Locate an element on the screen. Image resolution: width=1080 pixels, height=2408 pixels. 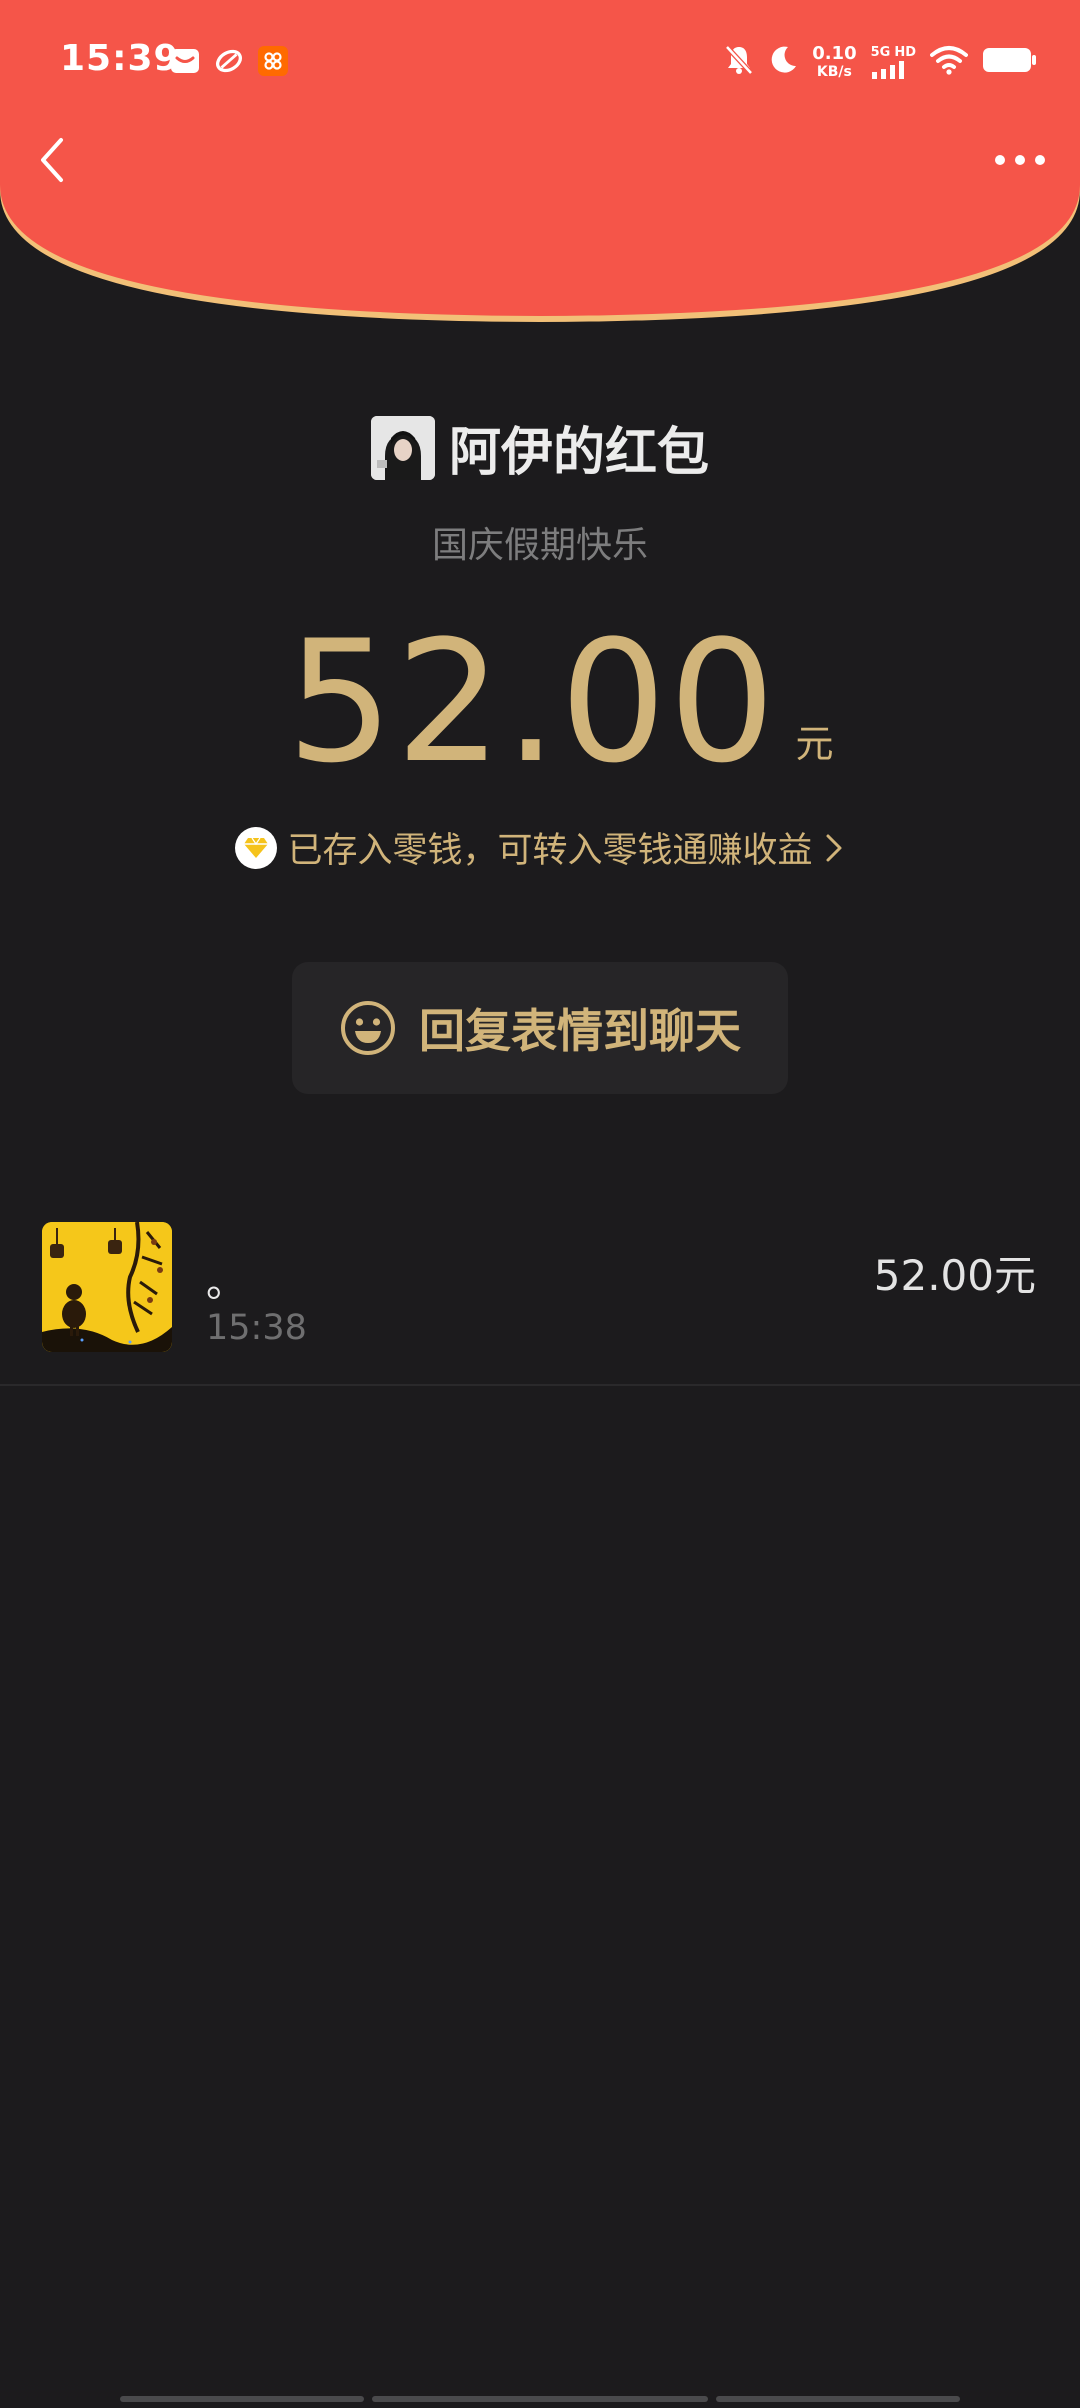
amount-value: 52.00 is located at coordinates (532, 702).